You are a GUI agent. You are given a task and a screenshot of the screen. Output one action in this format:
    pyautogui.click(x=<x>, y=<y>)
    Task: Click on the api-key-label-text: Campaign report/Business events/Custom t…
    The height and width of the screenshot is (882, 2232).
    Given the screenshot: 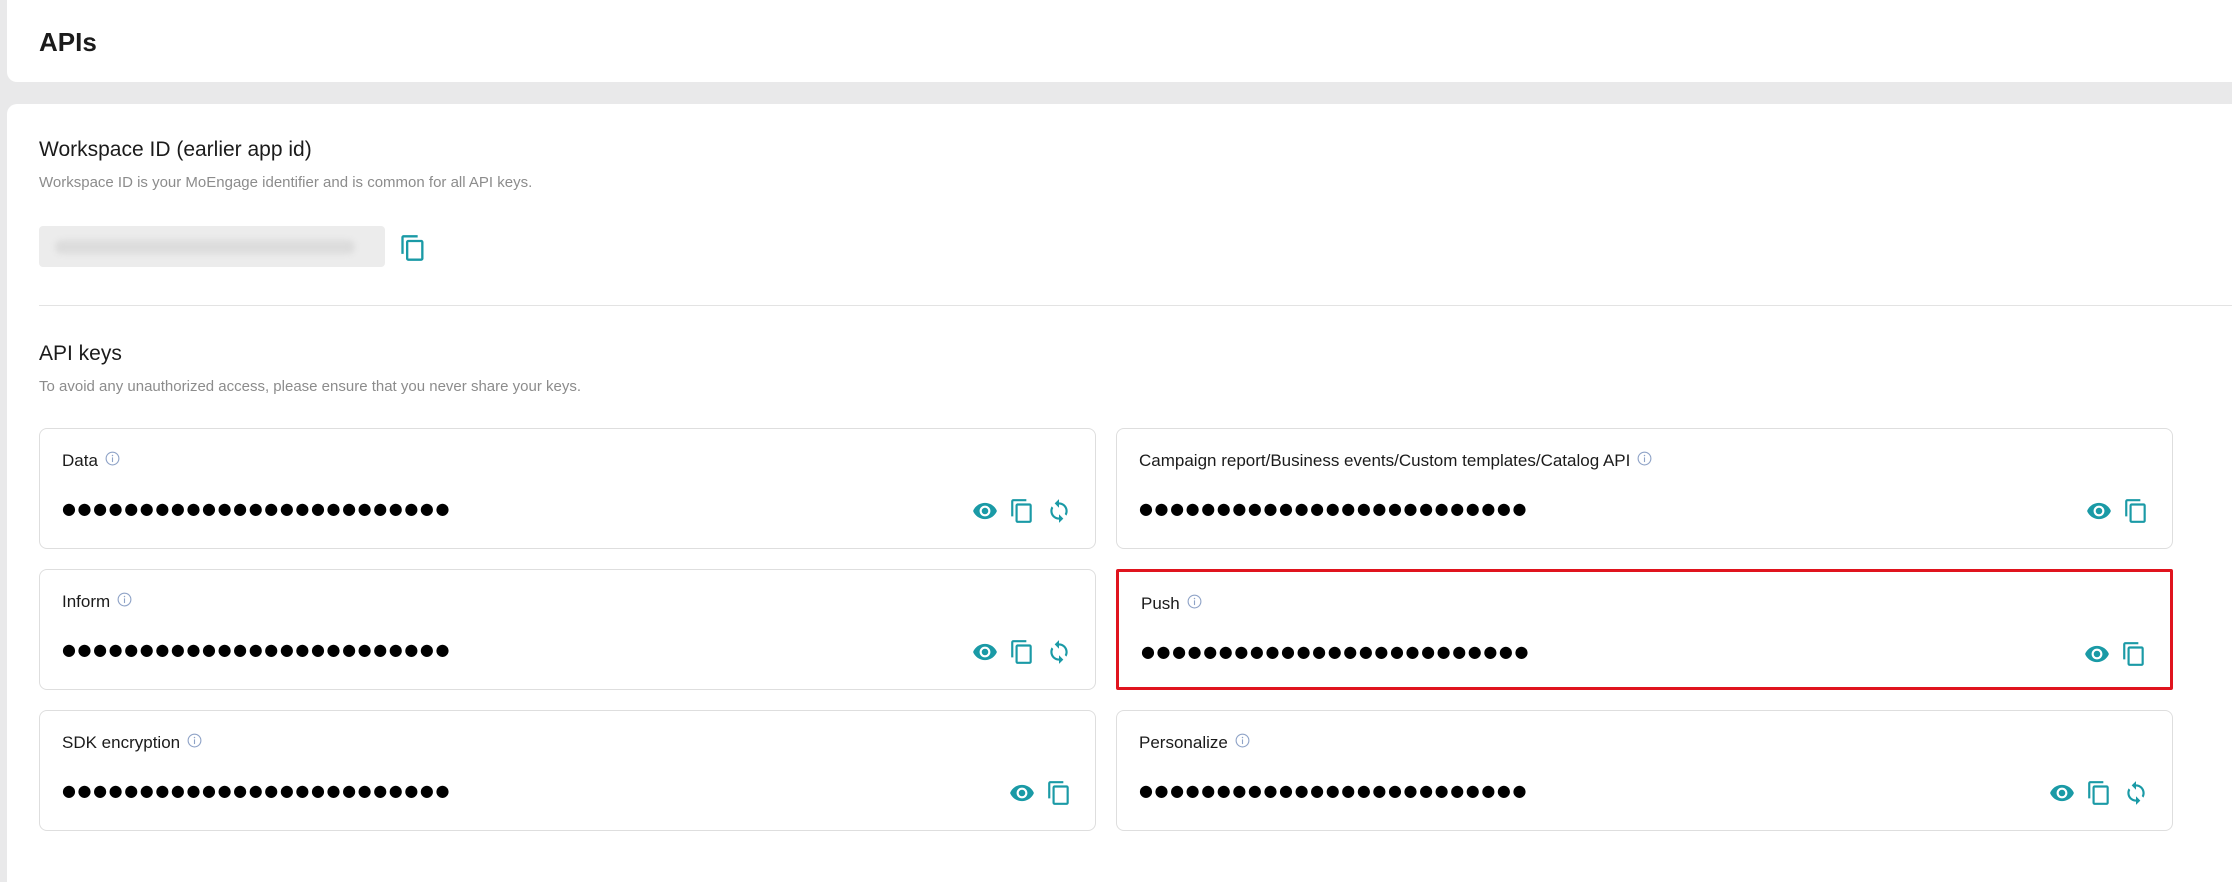 What is the action you would take?
    pyautogui.click(x=1385, y=460)
    